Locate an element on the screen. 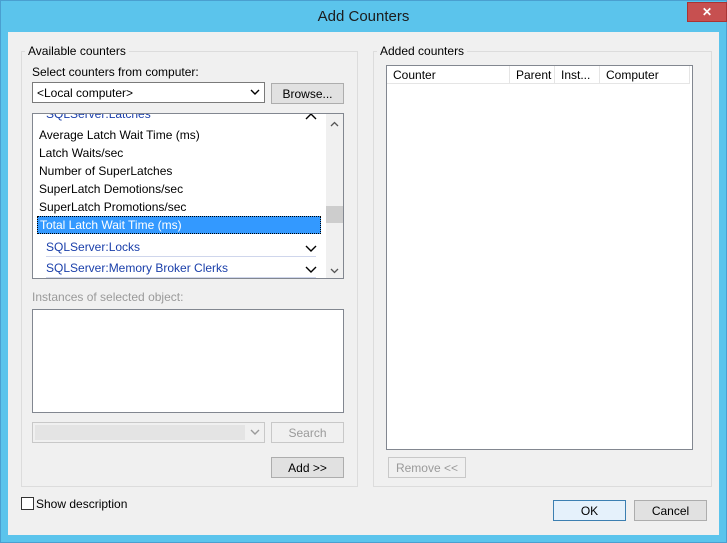  available-counters-label: Available counters is located at coordinates (77, 51).